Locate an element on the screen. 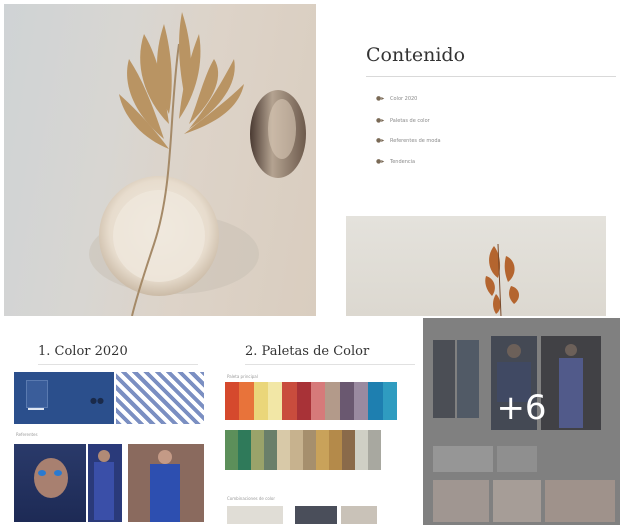 This screenshot has height=529, width=624. more-images-tile: +6 is located at coordinates (521, 421).